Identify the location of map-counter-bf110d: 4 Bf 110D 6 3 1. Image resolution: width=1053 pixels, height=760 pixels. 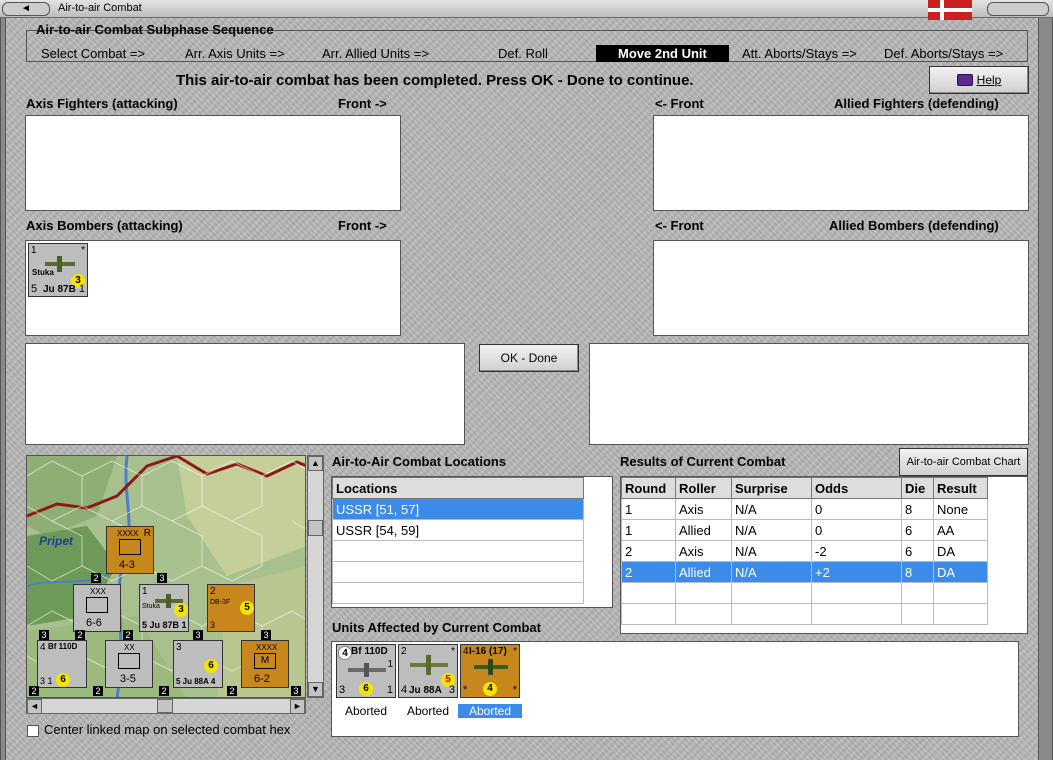
(62, 664).